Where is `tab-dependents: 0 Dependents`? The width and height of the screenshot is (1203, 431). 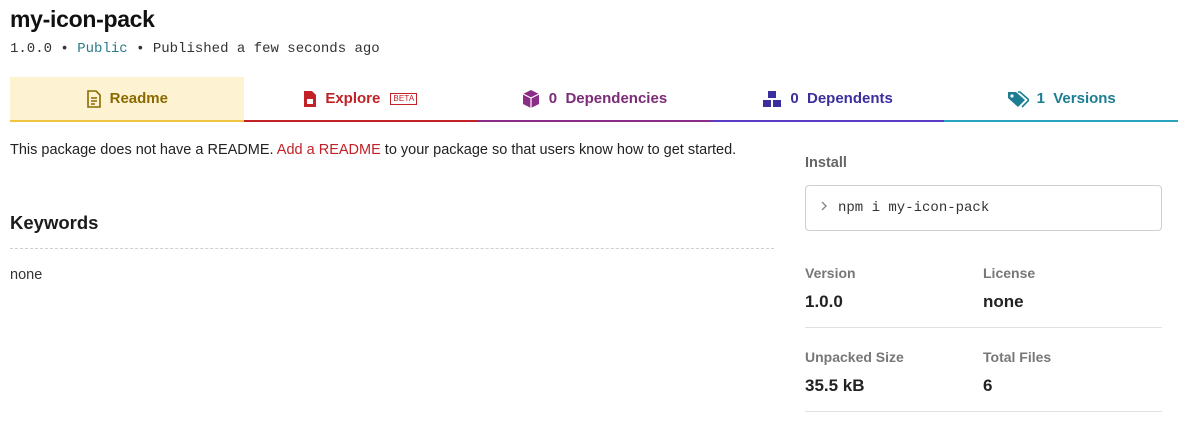
tab-dependents: 0 Dependents is located at coordinates (827, 99).